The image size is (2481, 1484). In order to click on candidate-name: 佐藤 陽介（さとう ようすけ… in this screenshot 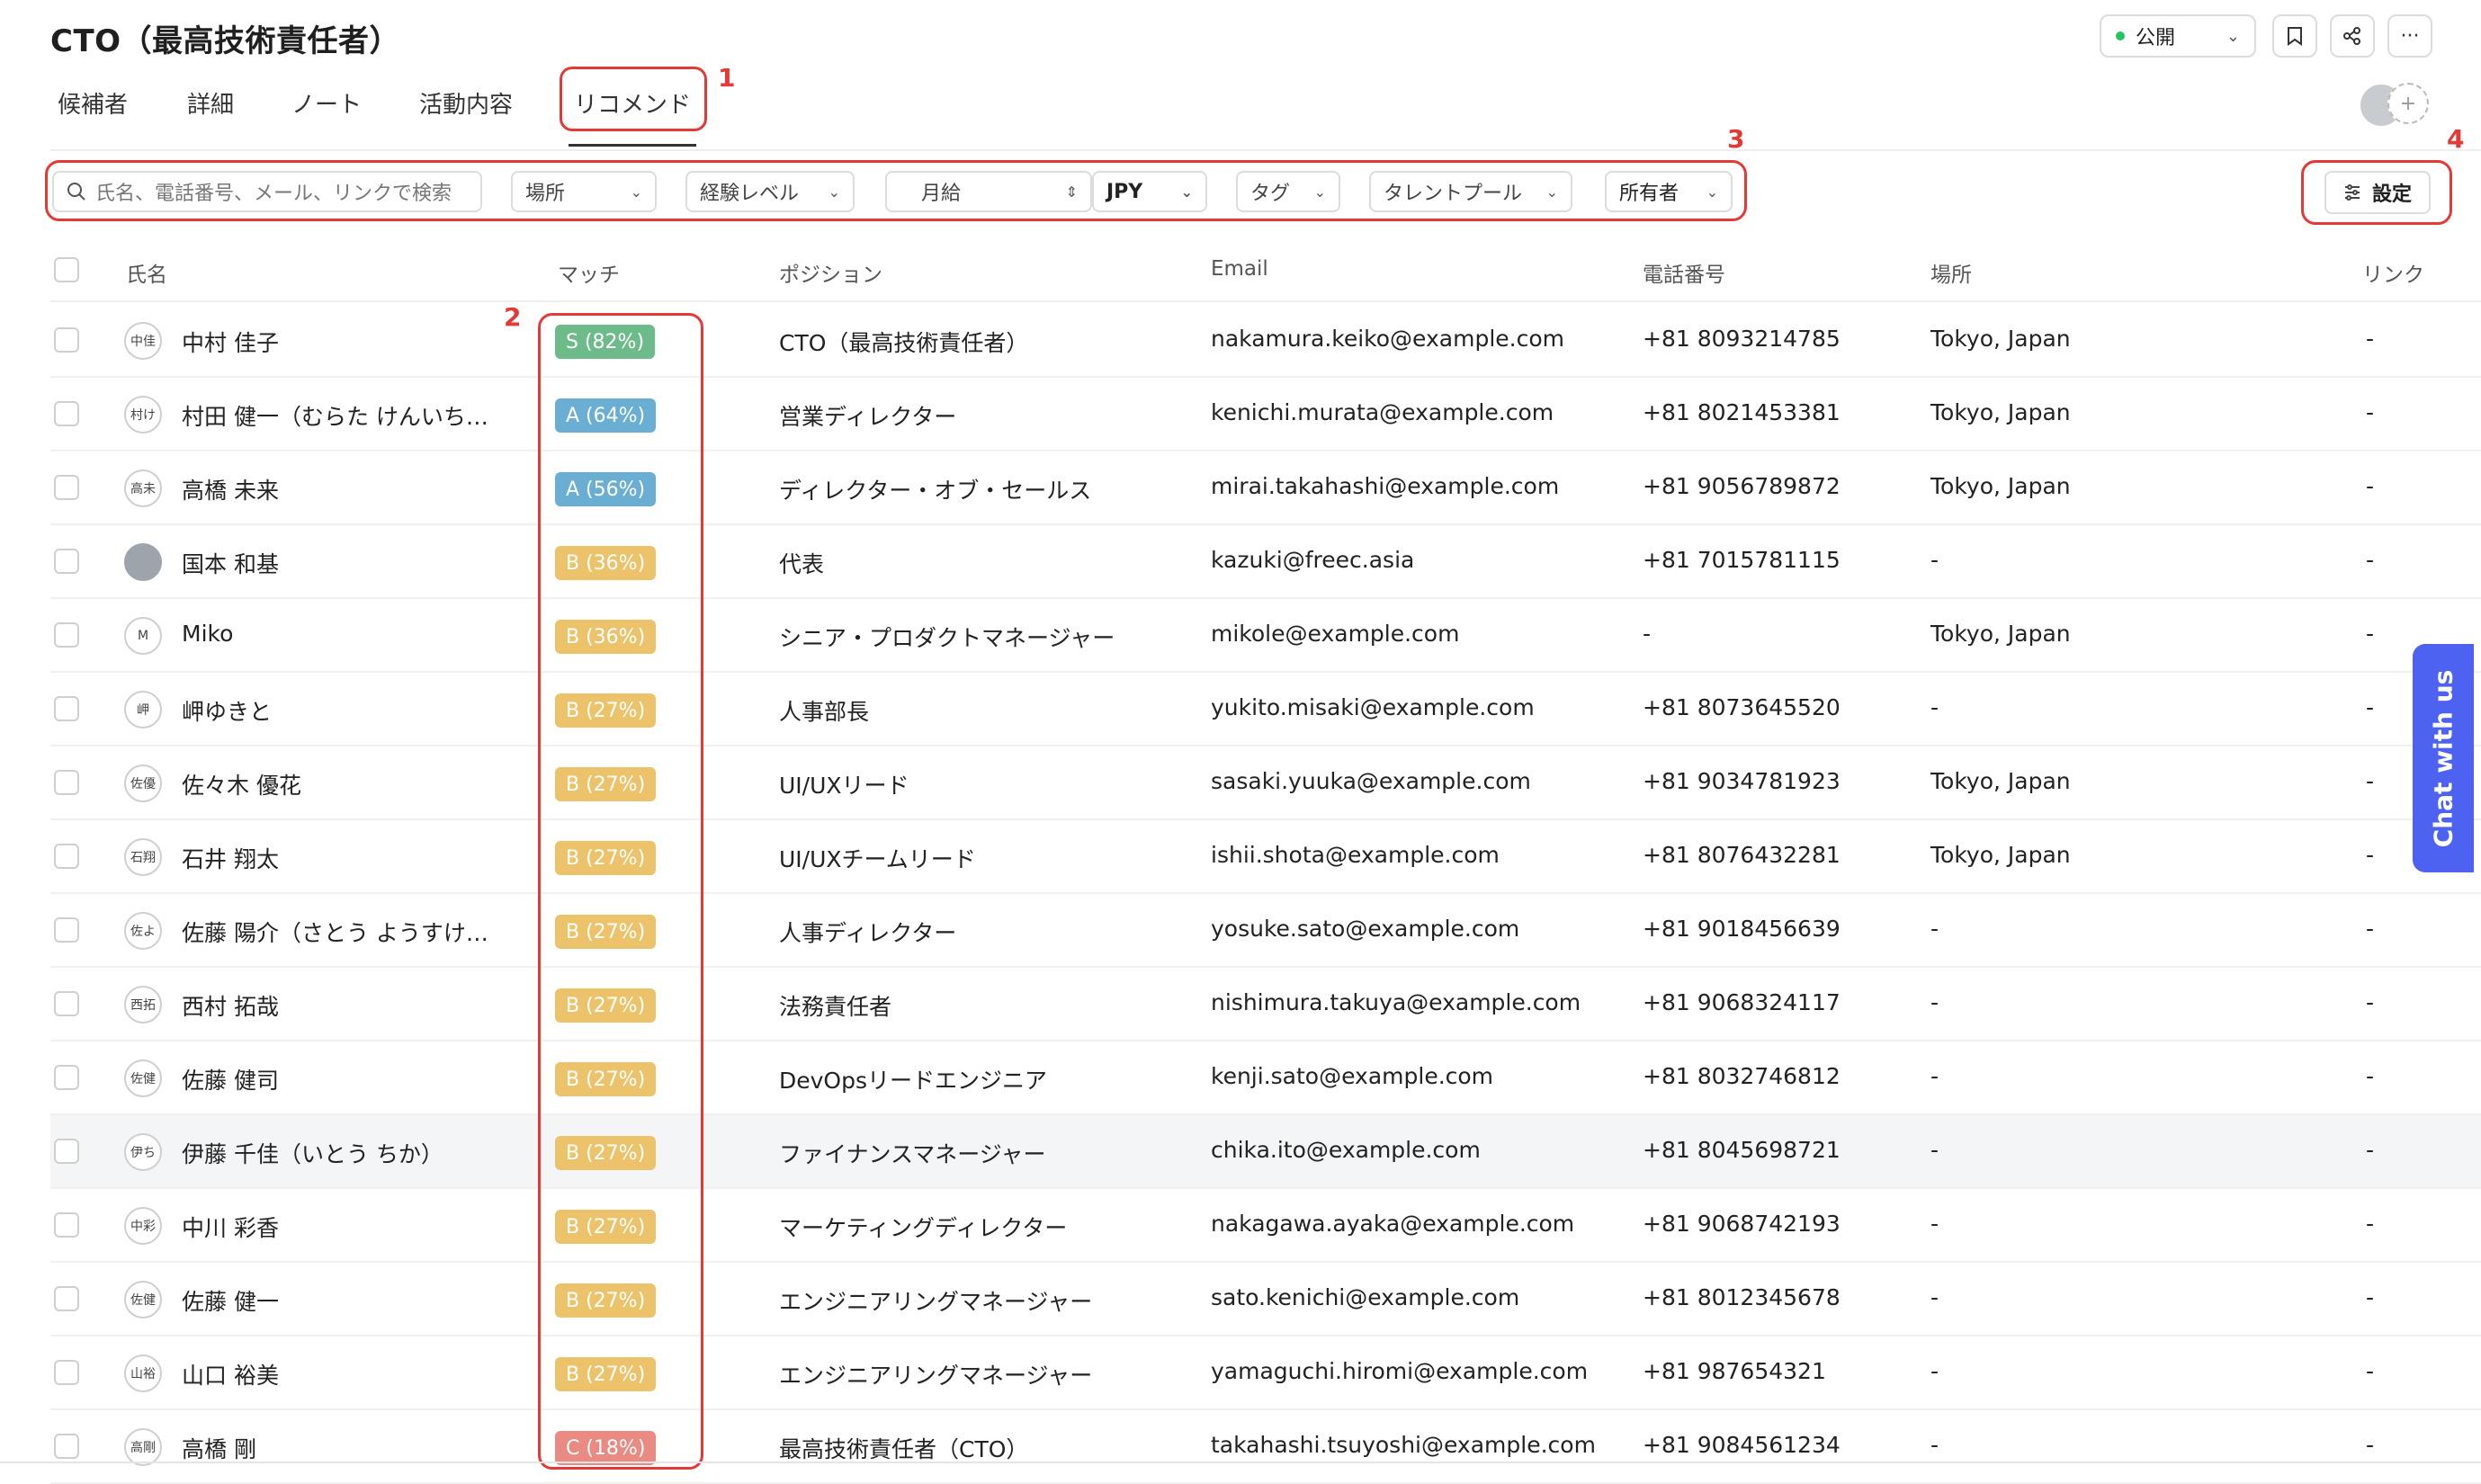, I will do `click(335, 932)`.